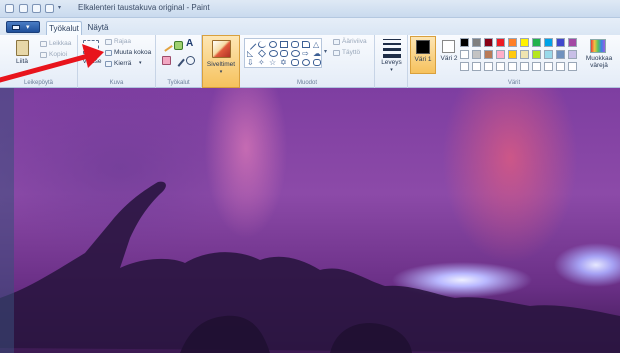  Describe the element at coordinates (262, 63) in the screenshot. I see `four-point-star-icon: ✧` at that location.